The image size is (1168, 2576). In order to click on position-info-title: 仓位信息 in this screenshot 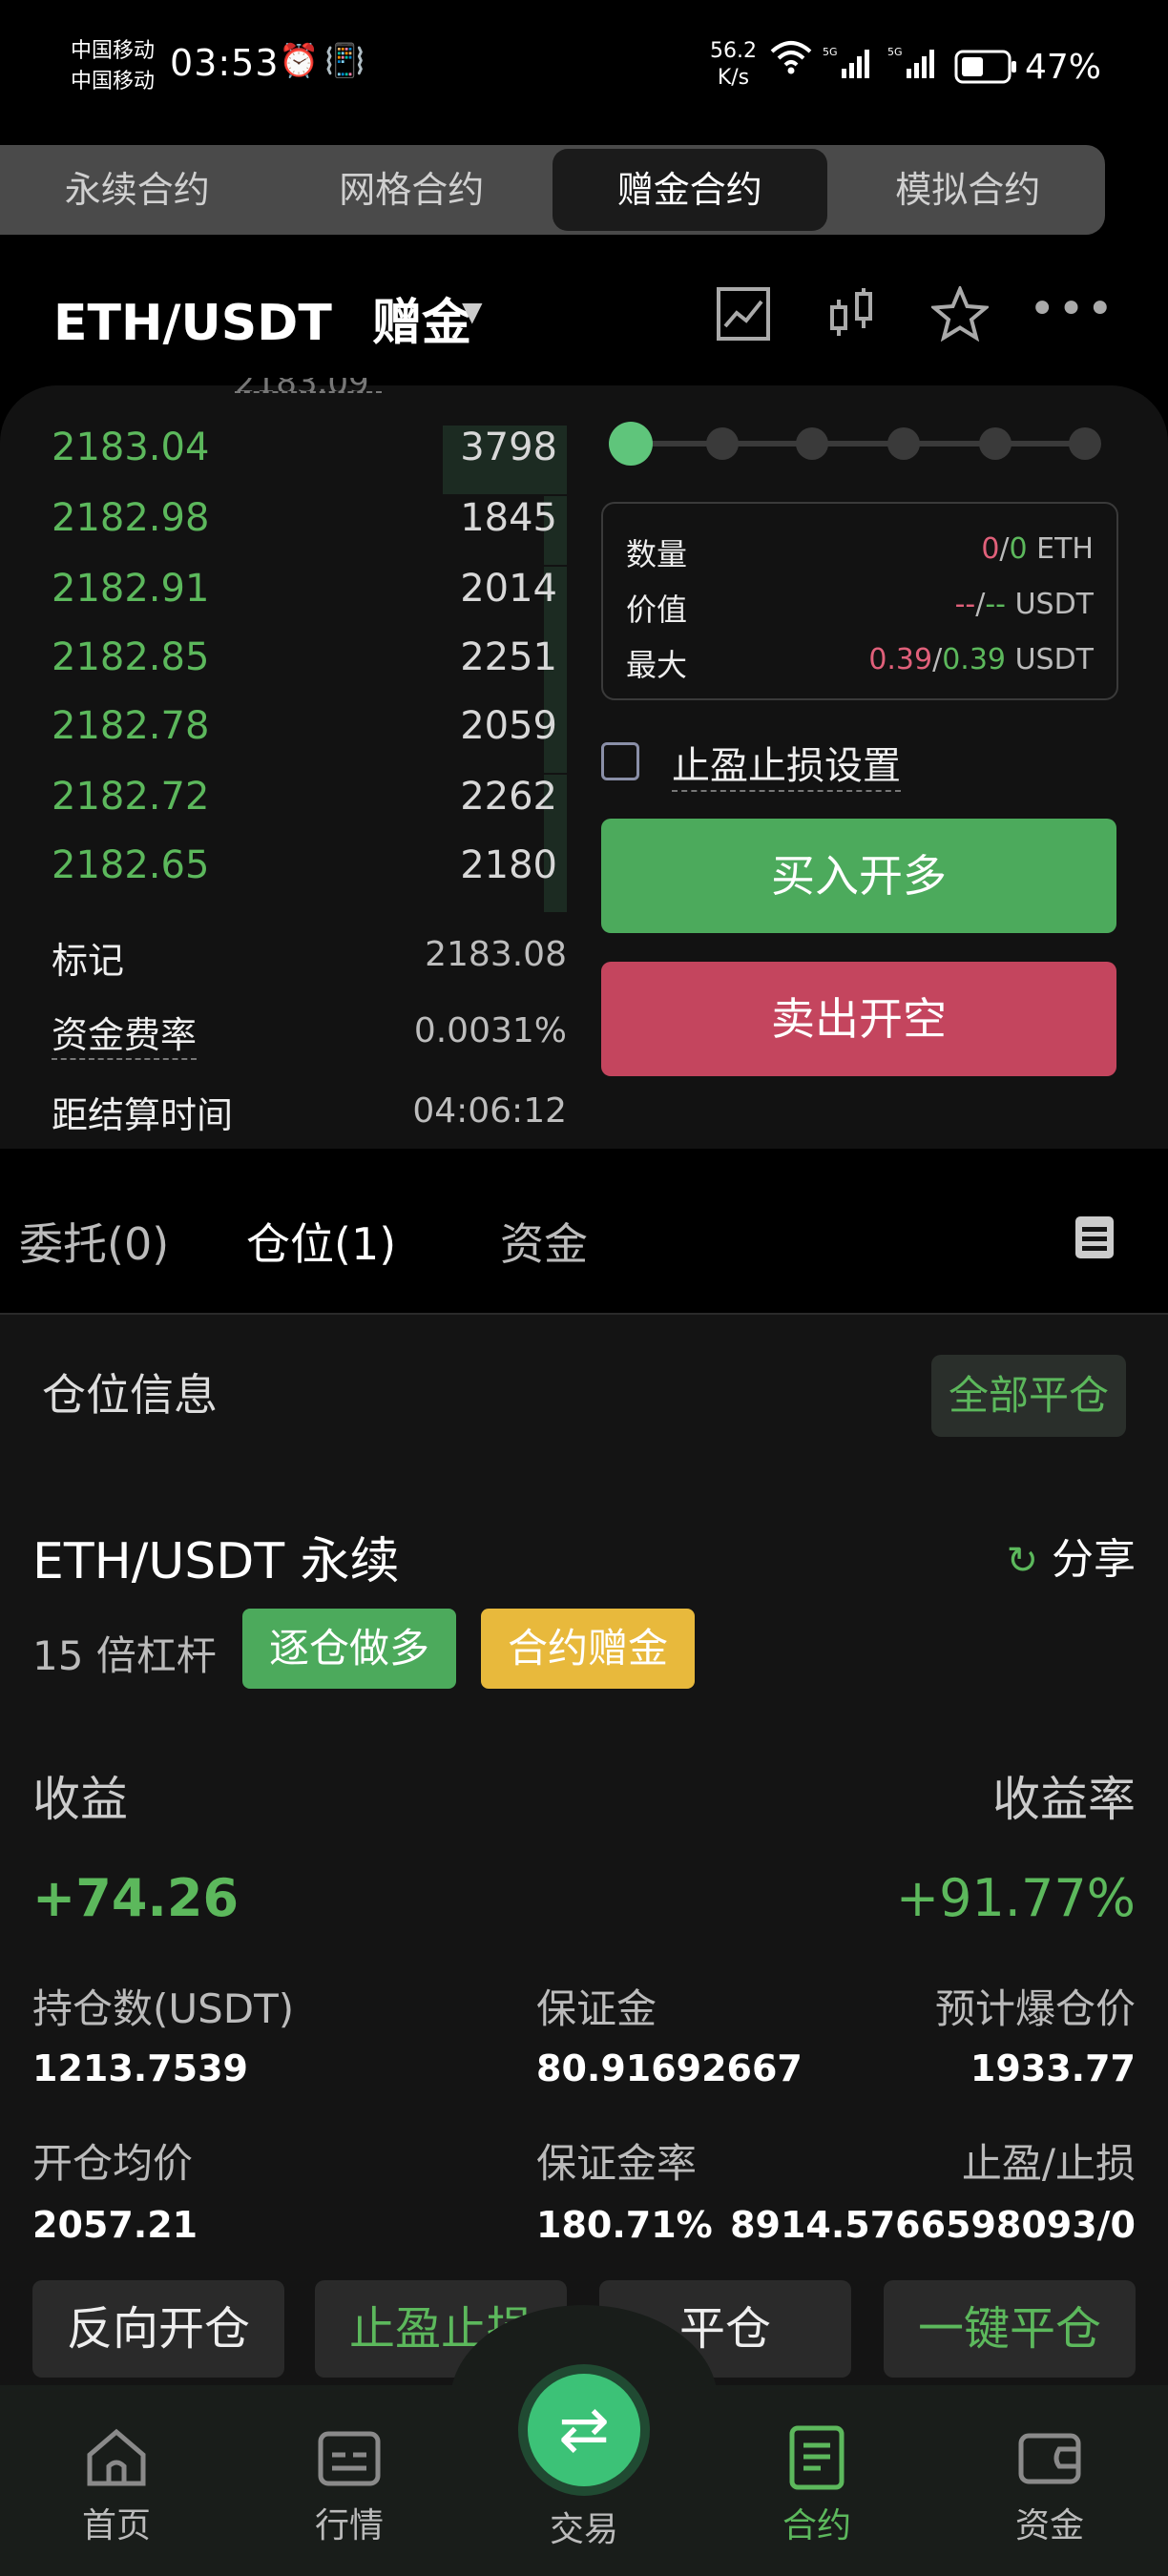, I will do `click(130, 1395)`.